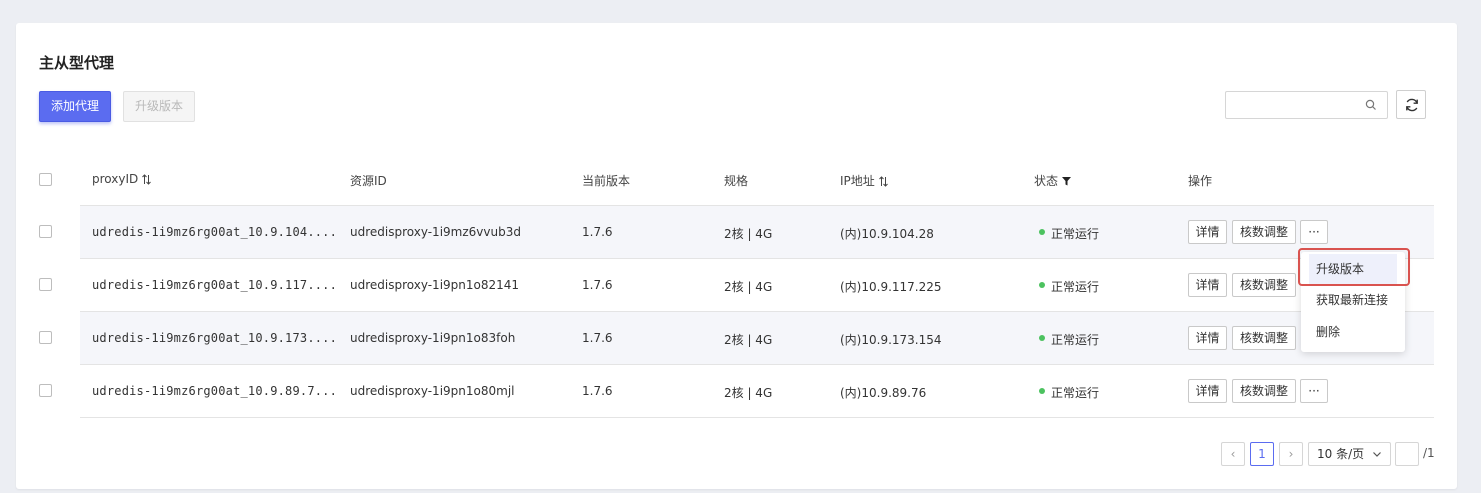 The image size is (1481, 493). Describe the element at coordinates (435, 285) in the screenshot. I see `cell-resource-id: udredisproxy-1i9pn1o82141` at that location.